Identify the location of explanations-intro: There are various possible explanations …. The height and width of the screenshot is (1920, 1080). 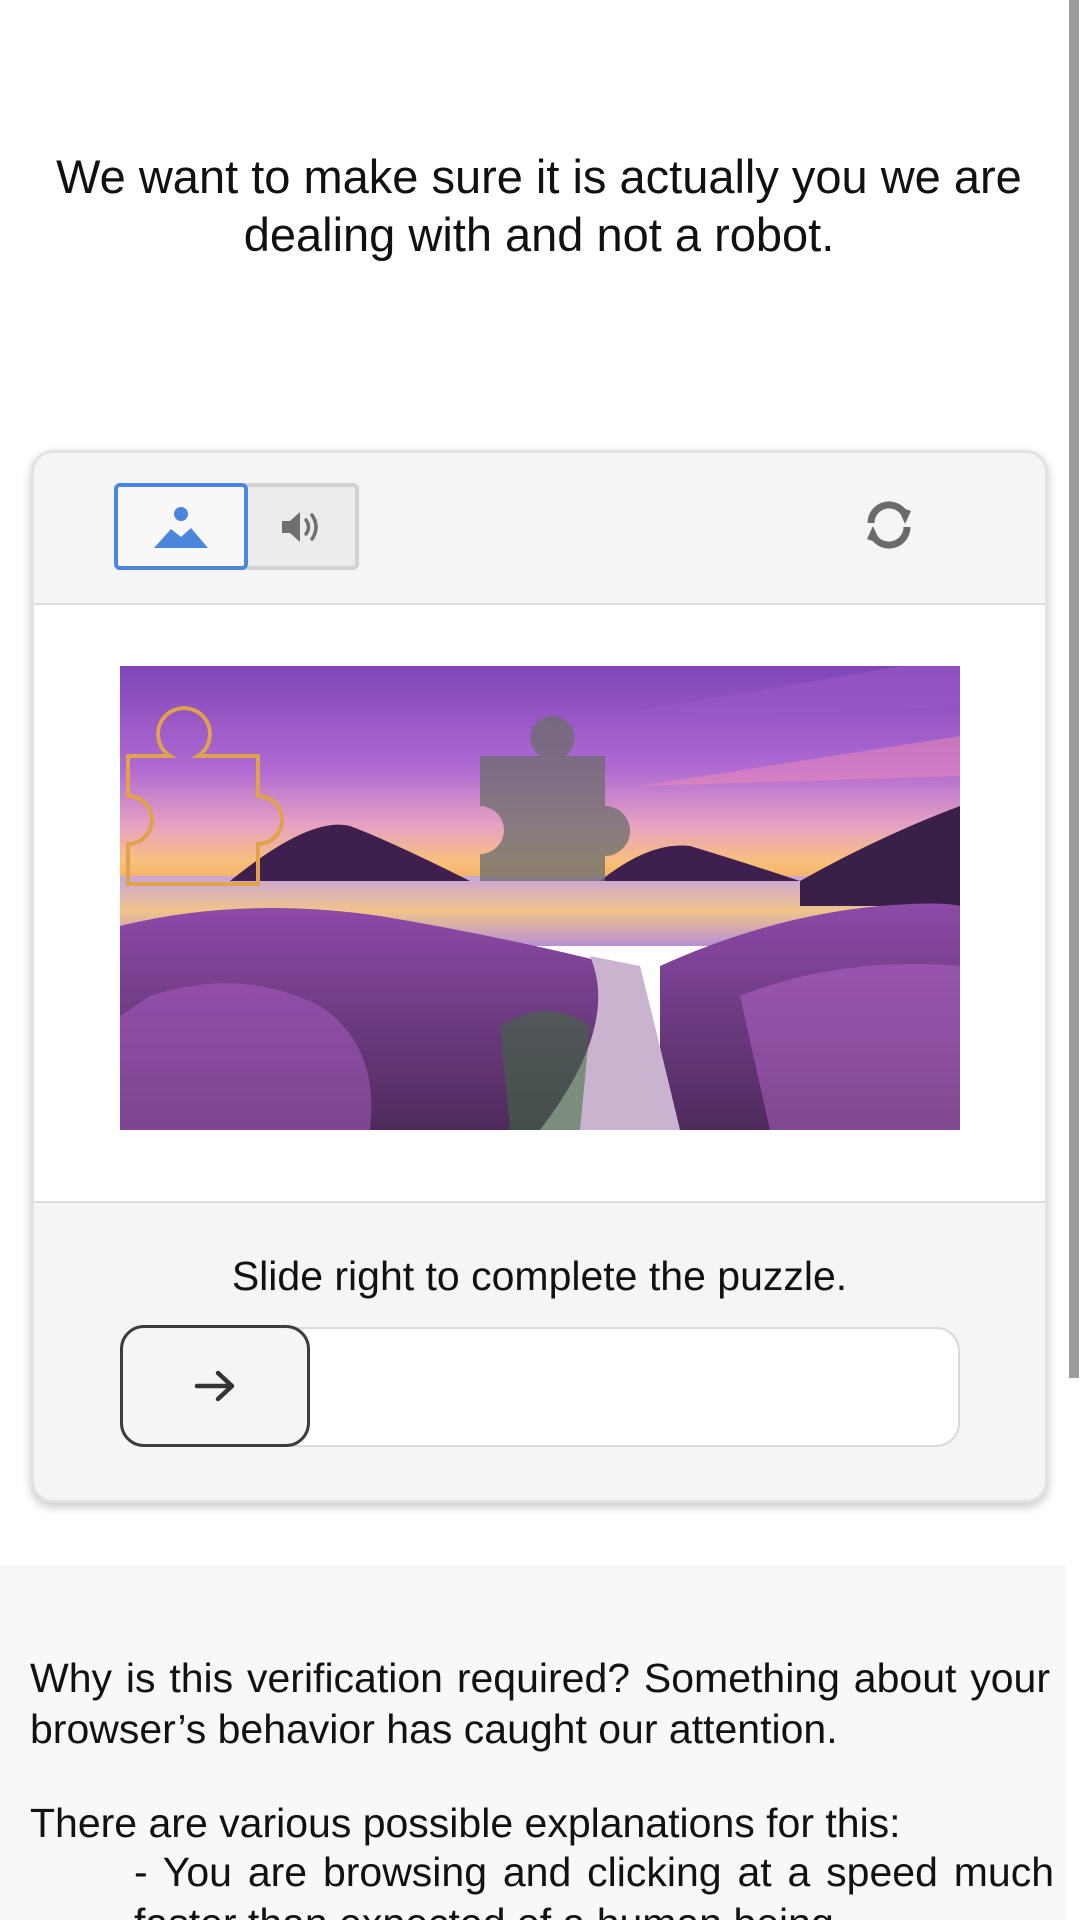
(465, 1823).